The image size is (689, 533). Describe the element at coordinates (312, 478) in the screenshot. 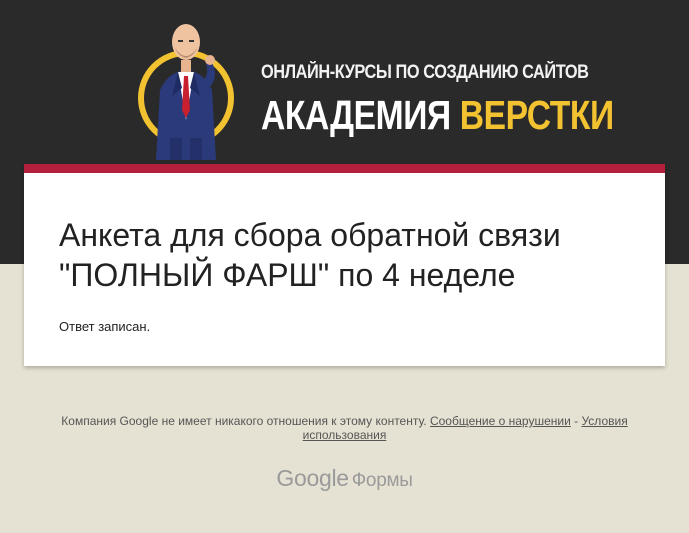

I see `google-wordmark: Google` at that location.